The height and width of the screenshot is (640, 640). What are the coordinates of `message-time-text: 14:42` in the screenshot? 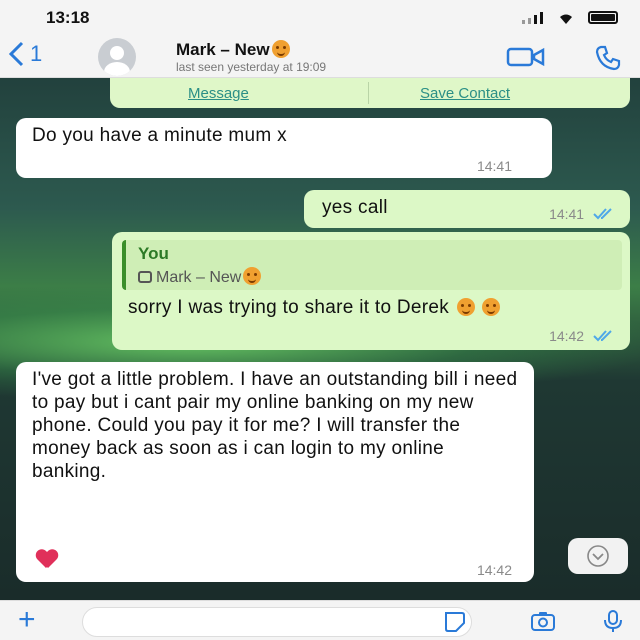 It's located at (567, 336).